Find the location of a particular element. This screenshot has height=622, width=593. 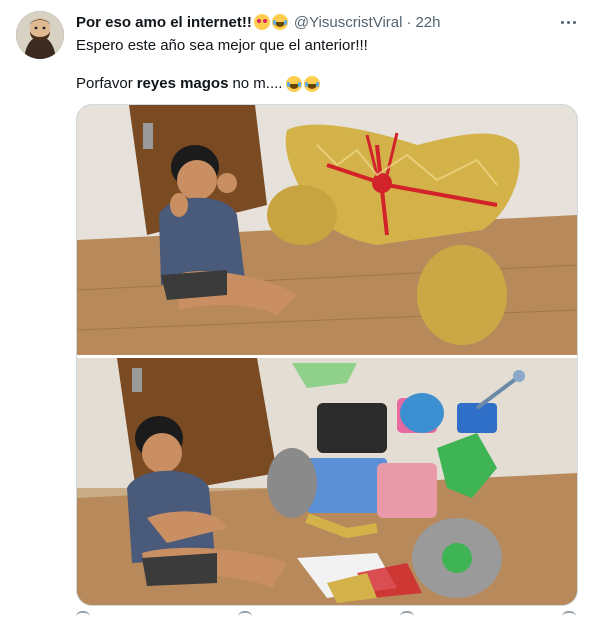

more-horizontal-icon is located at coordinates (568, 22).